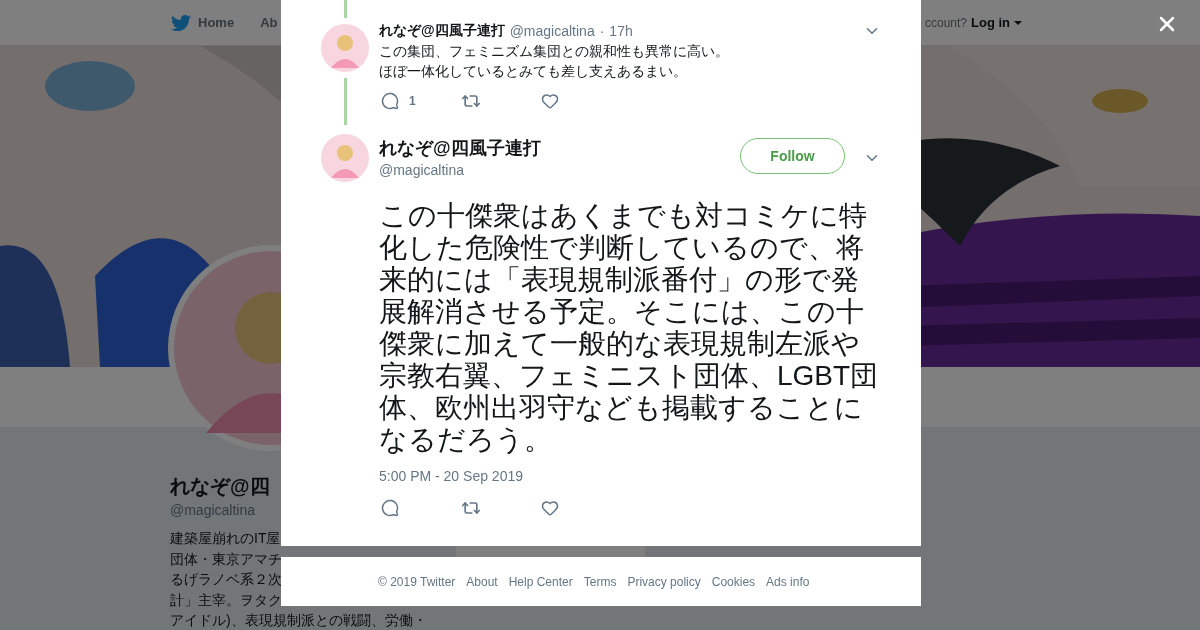 This screenshot has height=630, width=1200. I want to click on footer-link: © 2019 Twitter, so click(417, 581).